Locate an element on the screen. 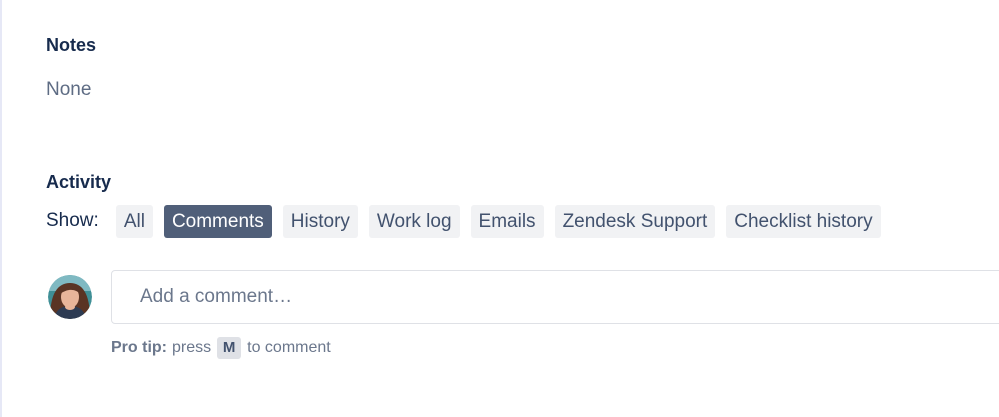 This screenshot has width=999, height=417. filter-comments-button: Comments is located at coordinates (217, 221).